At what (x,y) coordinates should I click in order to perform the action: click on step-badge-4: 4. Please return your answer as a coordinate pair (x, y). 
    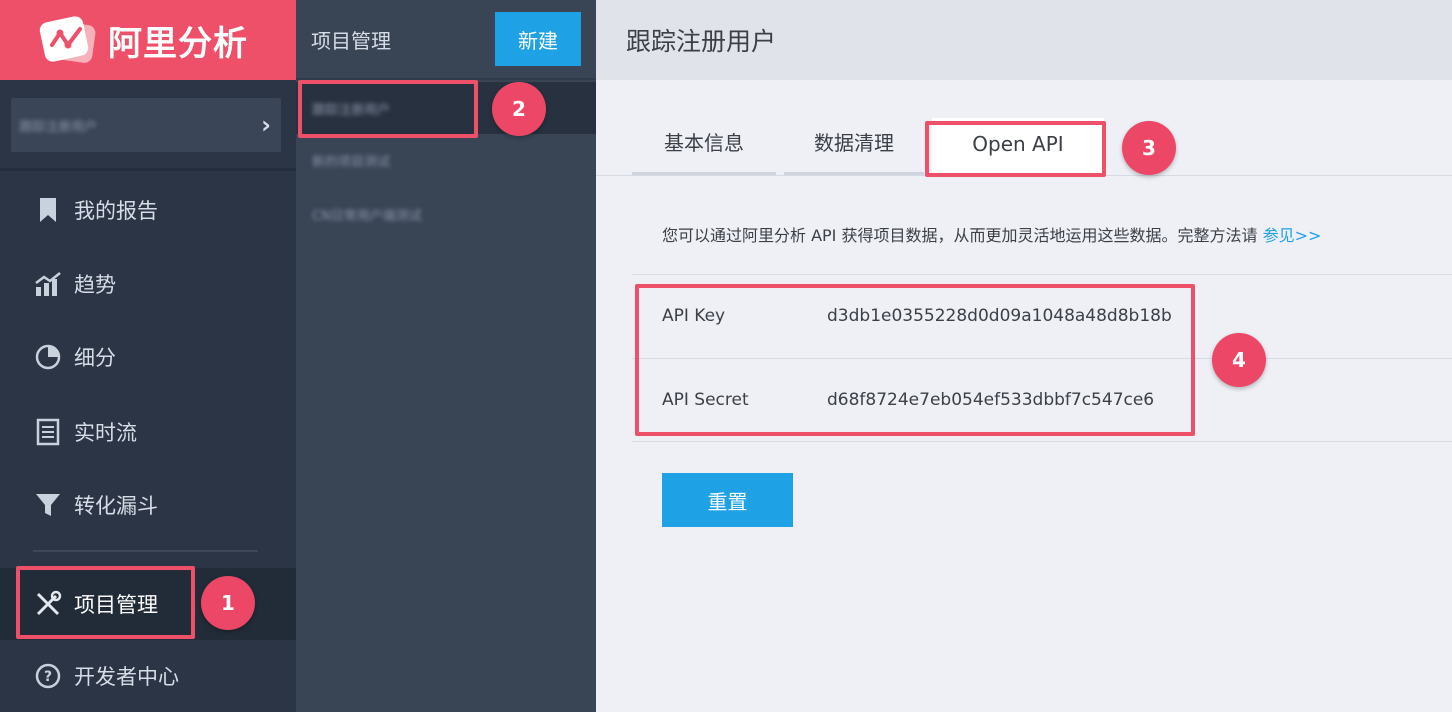
    Looking at the image, I should click on (1239, 360).